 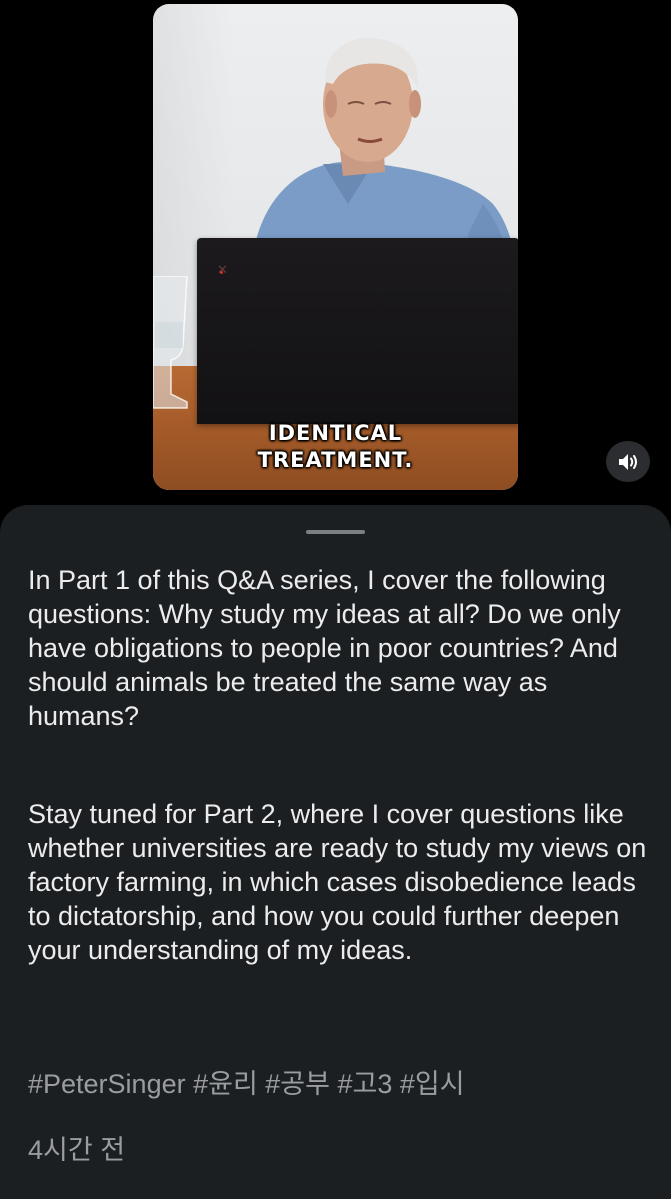 I want to click on water-glass, so click(x=170, y=342).